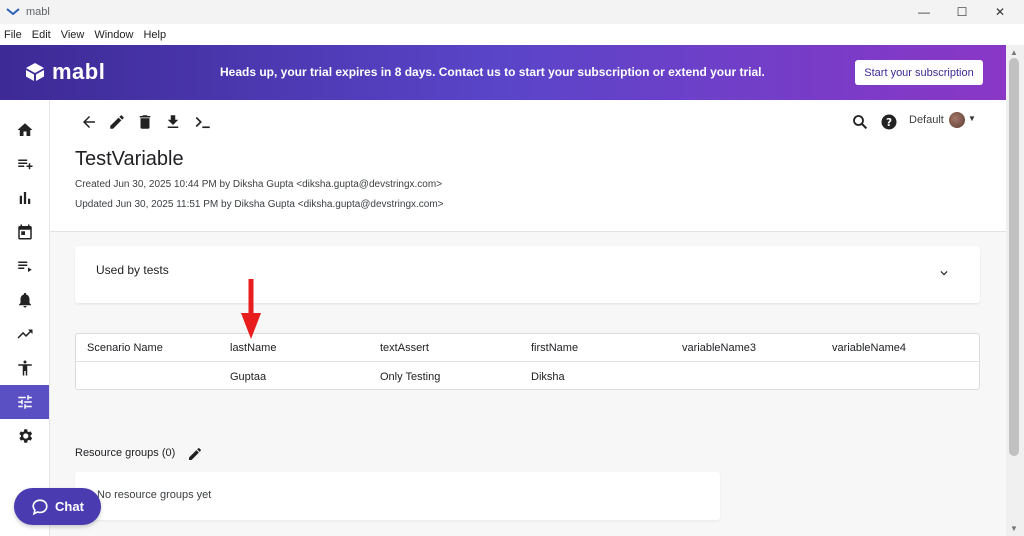 Image resolution: width=1024 pixels, height=536 pixels. I want to click on chat-button: Chat, so click(57, 506).